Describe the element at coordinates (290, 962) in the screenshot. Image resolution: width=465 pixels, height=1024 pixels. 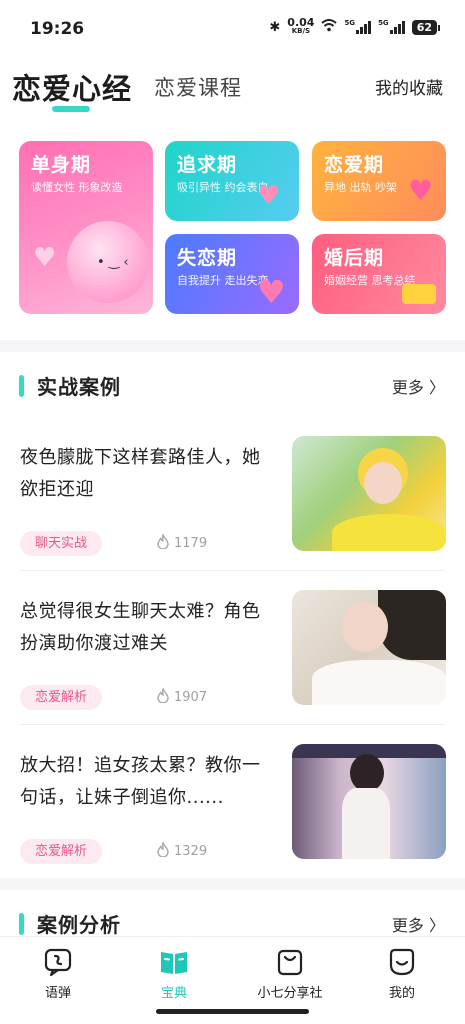
I see `bag-icon` at that location.